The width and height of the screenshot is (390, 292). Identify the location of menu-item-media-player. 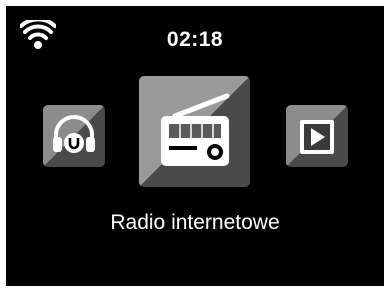
(317, 136).